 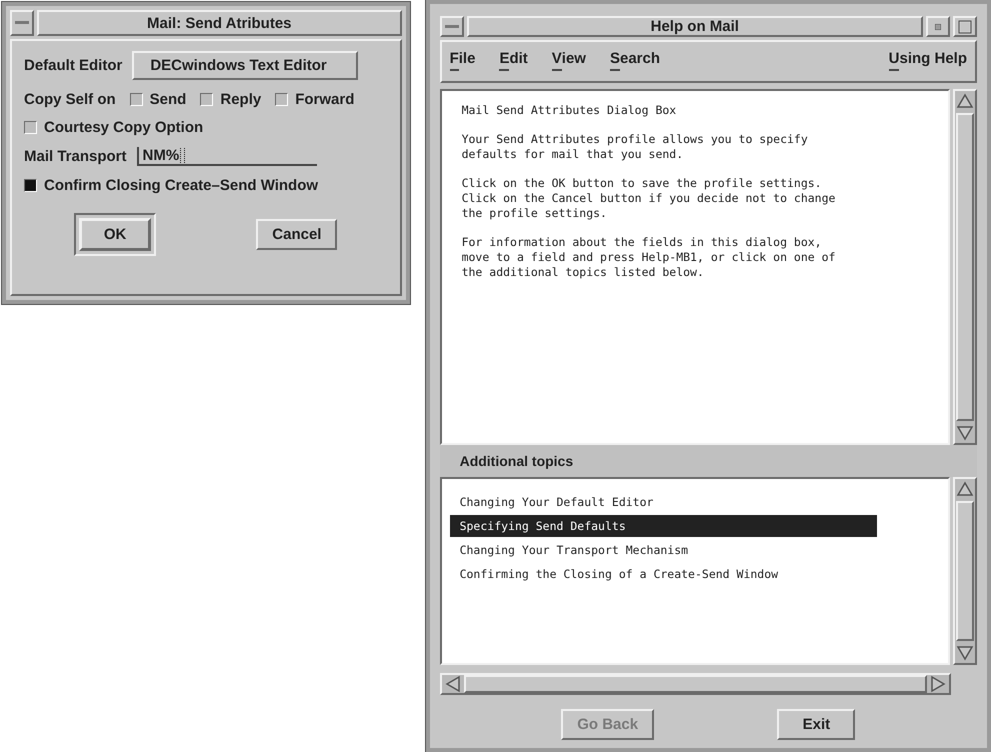 I want to click on help-paragraph: Mail Send Attributes Dialog Box, so click(x=570, y=110).